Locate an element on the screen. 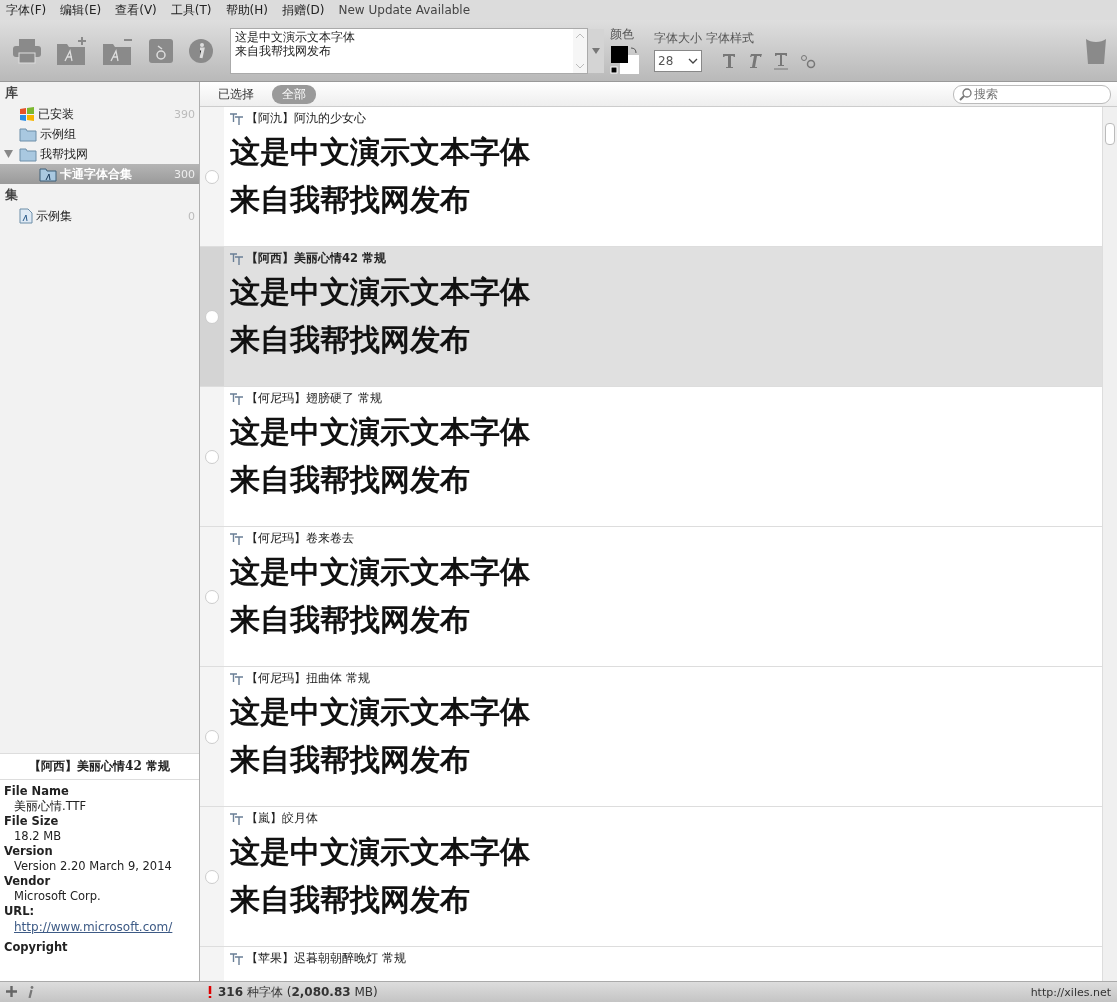 This screenshot has width=1117, height=1002. library-item: 我帮找网 is located at coordinates (99, 154).